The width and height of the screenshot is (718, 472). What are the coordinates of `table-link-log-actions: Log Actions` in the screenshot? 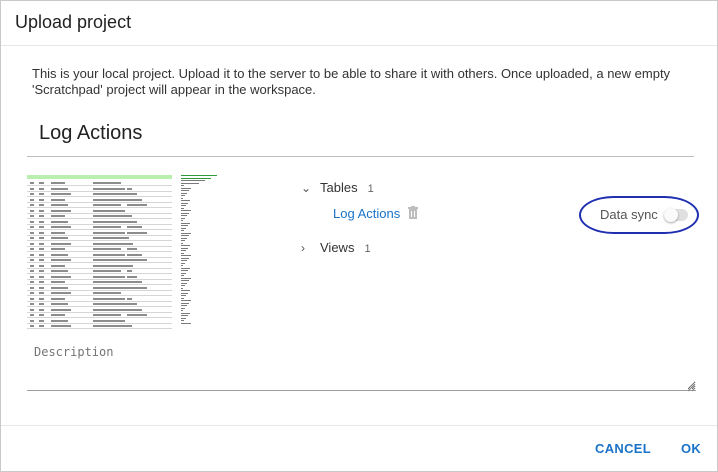 It's located at (366, 213).